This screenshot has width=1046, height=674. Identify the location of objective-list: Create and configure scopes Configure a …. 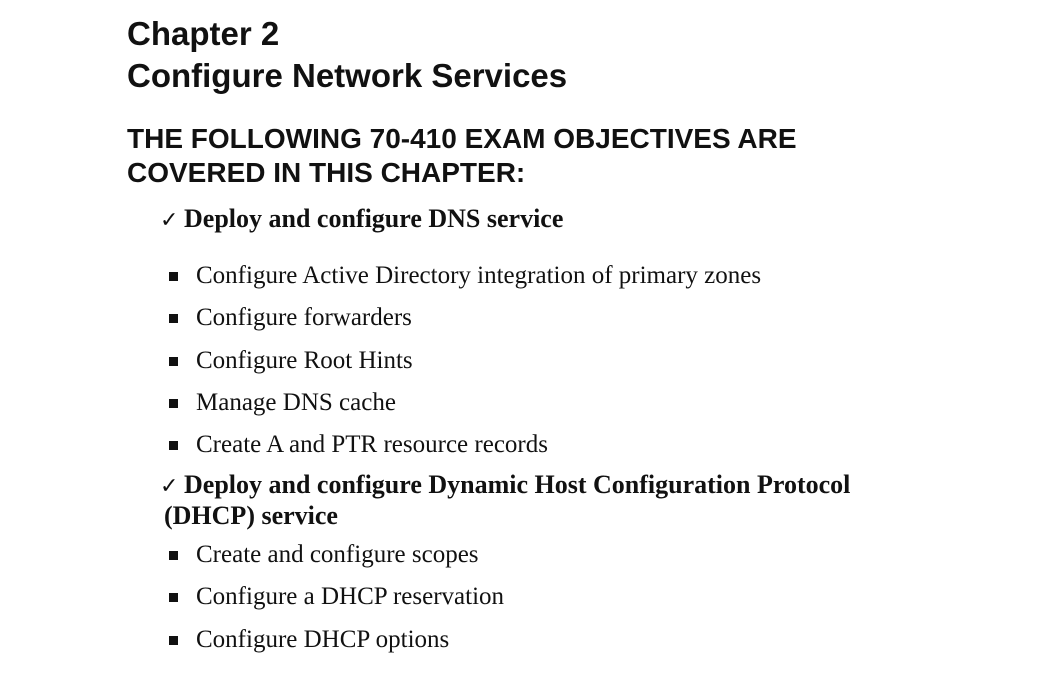
(520, 597).